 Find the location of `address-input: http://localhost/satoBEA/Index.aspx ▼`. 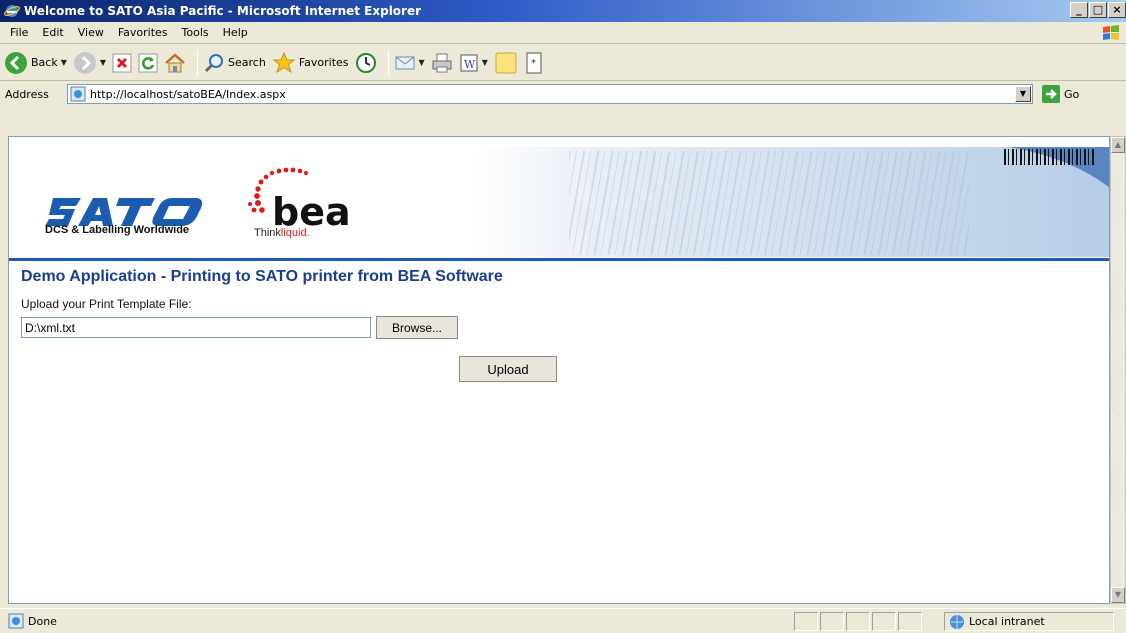

address-input: http://localhost/satoBEA/Index.aspx ▼ is located at coordinates (550, 94).